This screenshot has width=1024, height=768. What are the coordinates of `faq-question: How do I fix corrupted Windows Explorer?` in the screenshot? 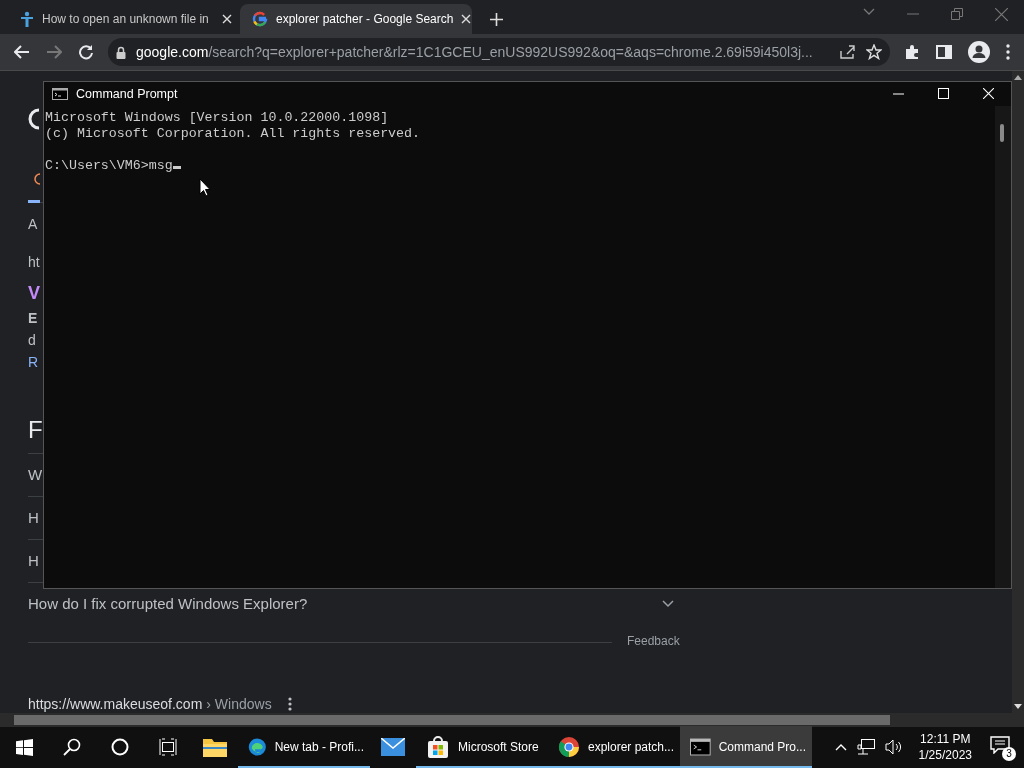 It's located at (168, 604).